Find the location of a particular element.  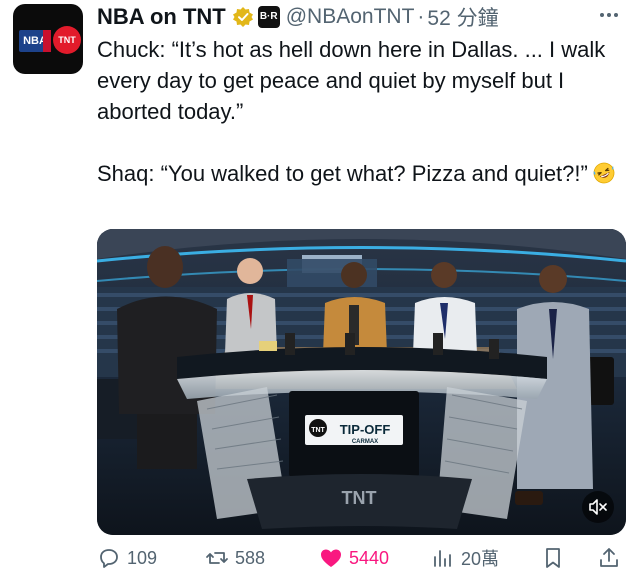

tweet-header: NBA on TNT B·R @NBAonTNT · 52 分鐘 is located at coordinates (358, 17).